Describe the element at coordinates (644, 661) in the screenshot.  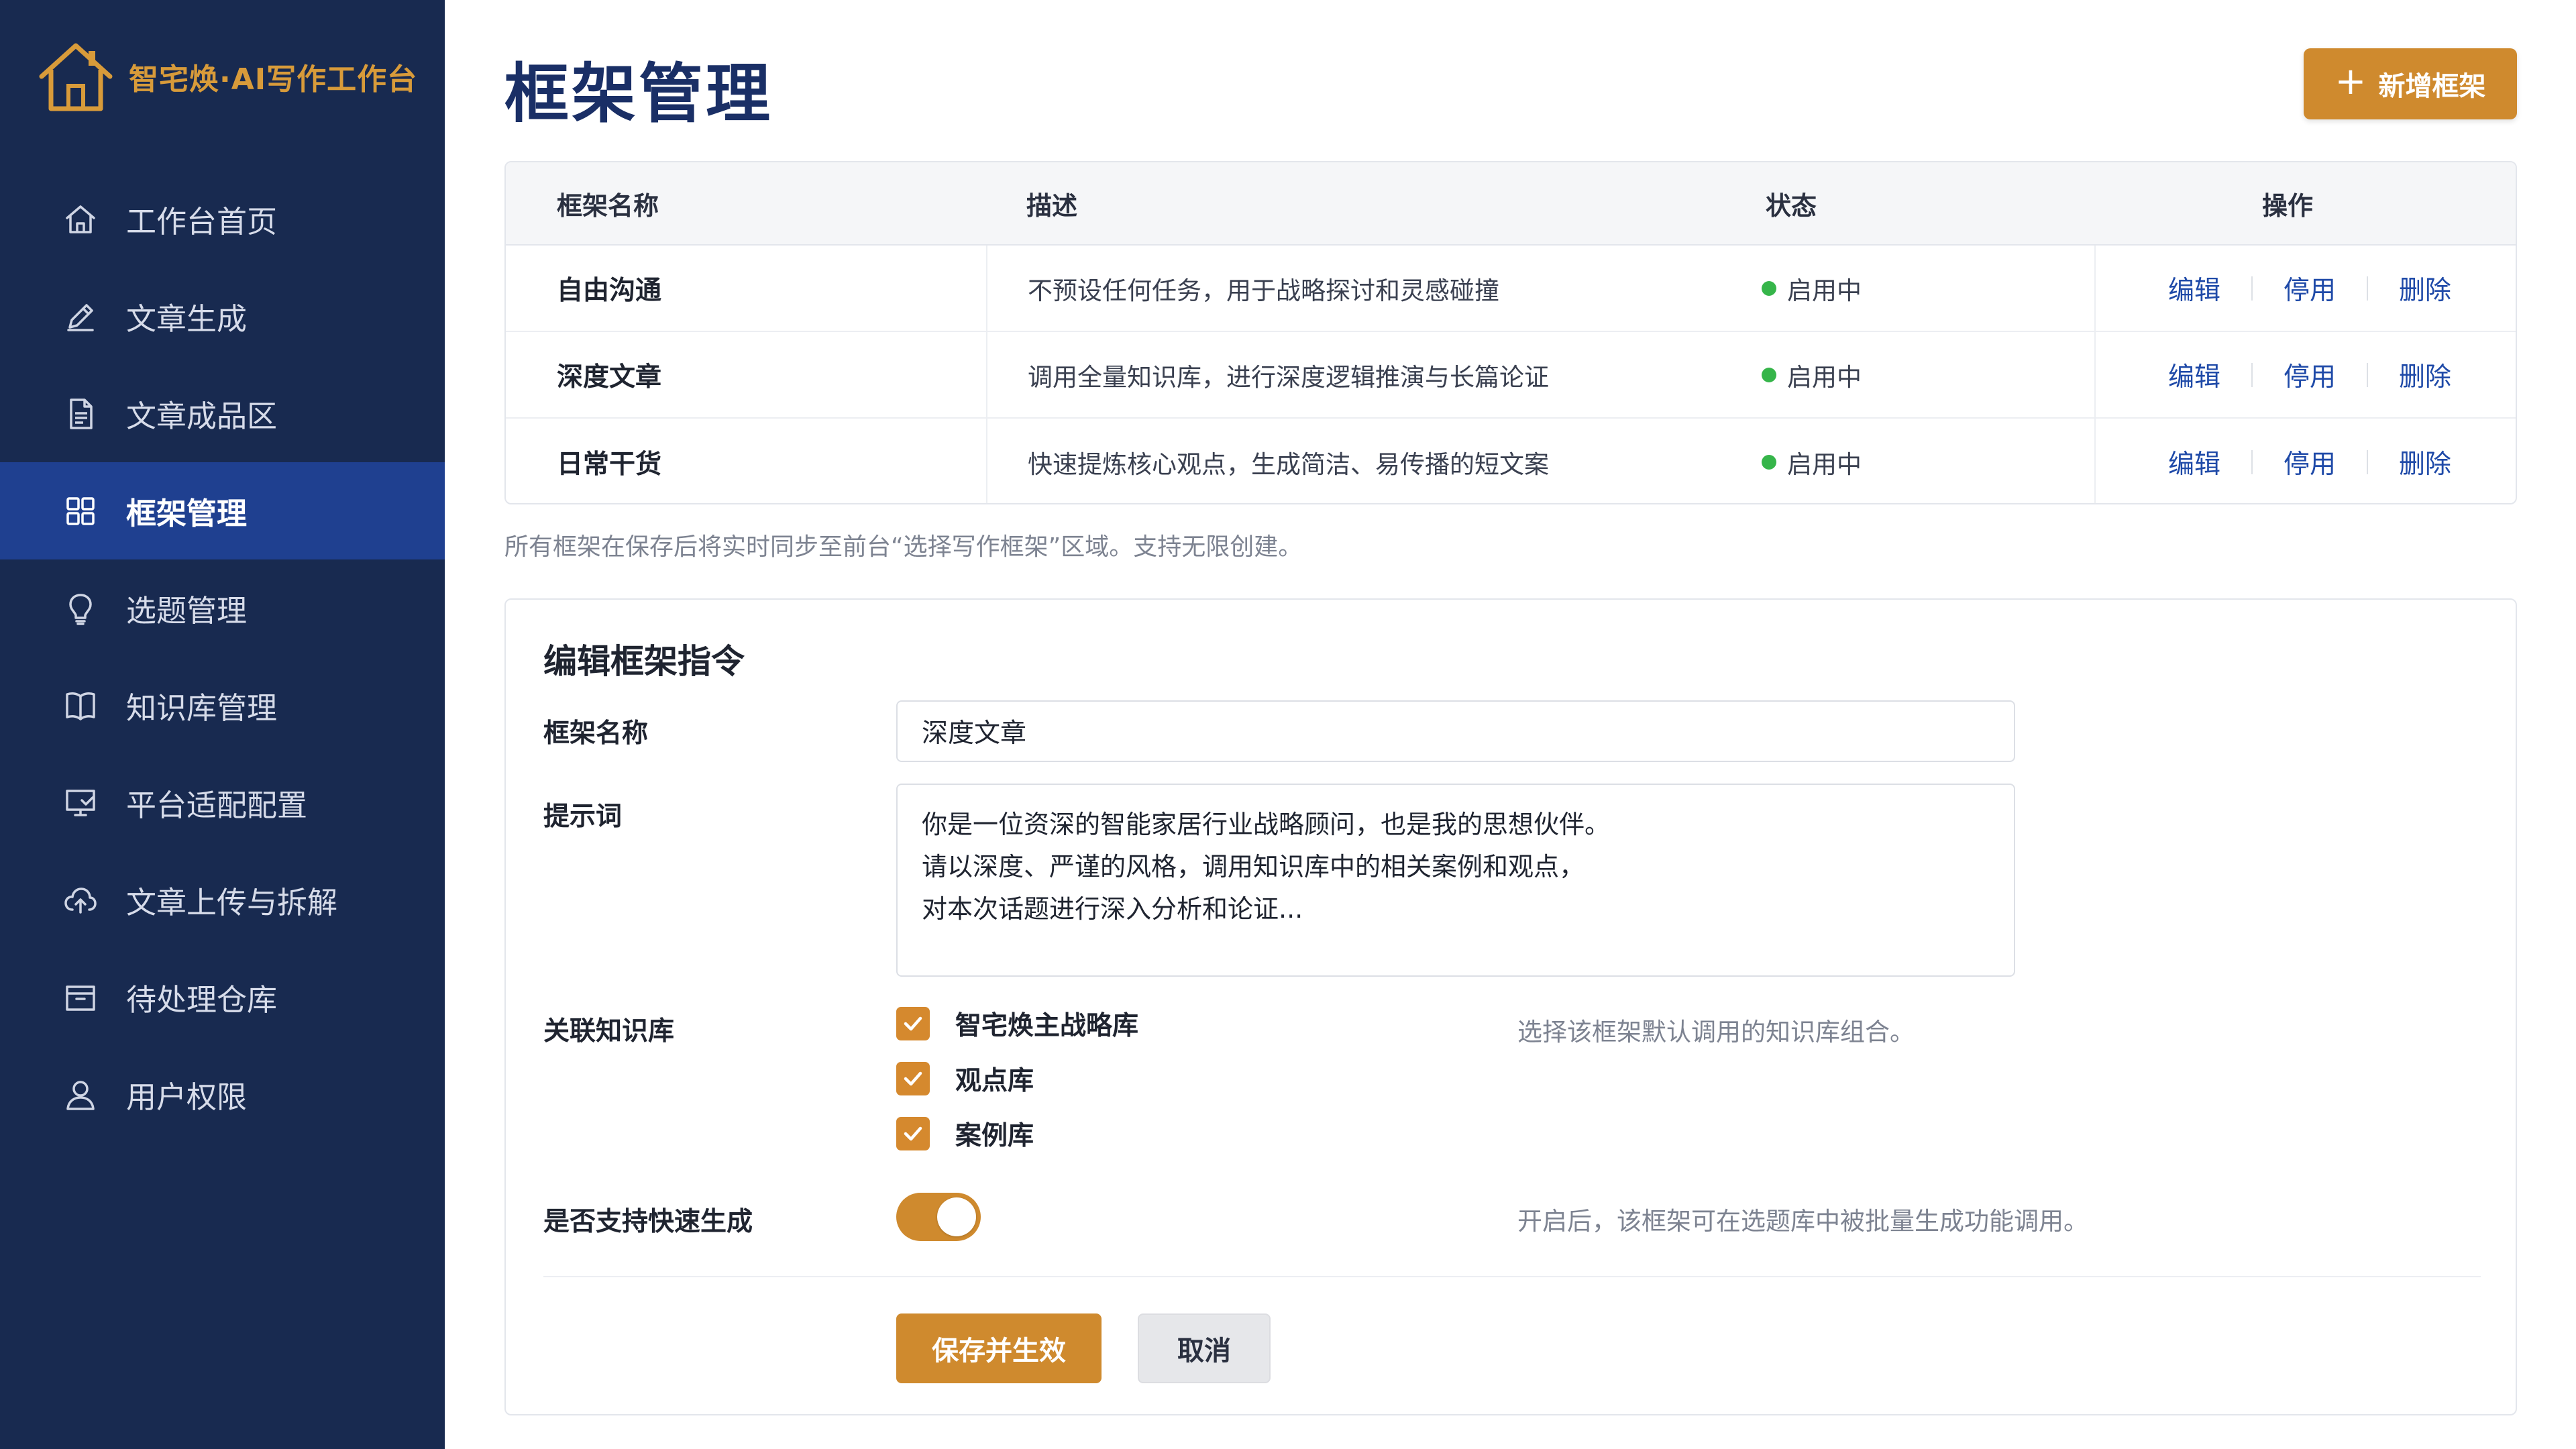
I see `card-title: 编辑框架指令` at that location.